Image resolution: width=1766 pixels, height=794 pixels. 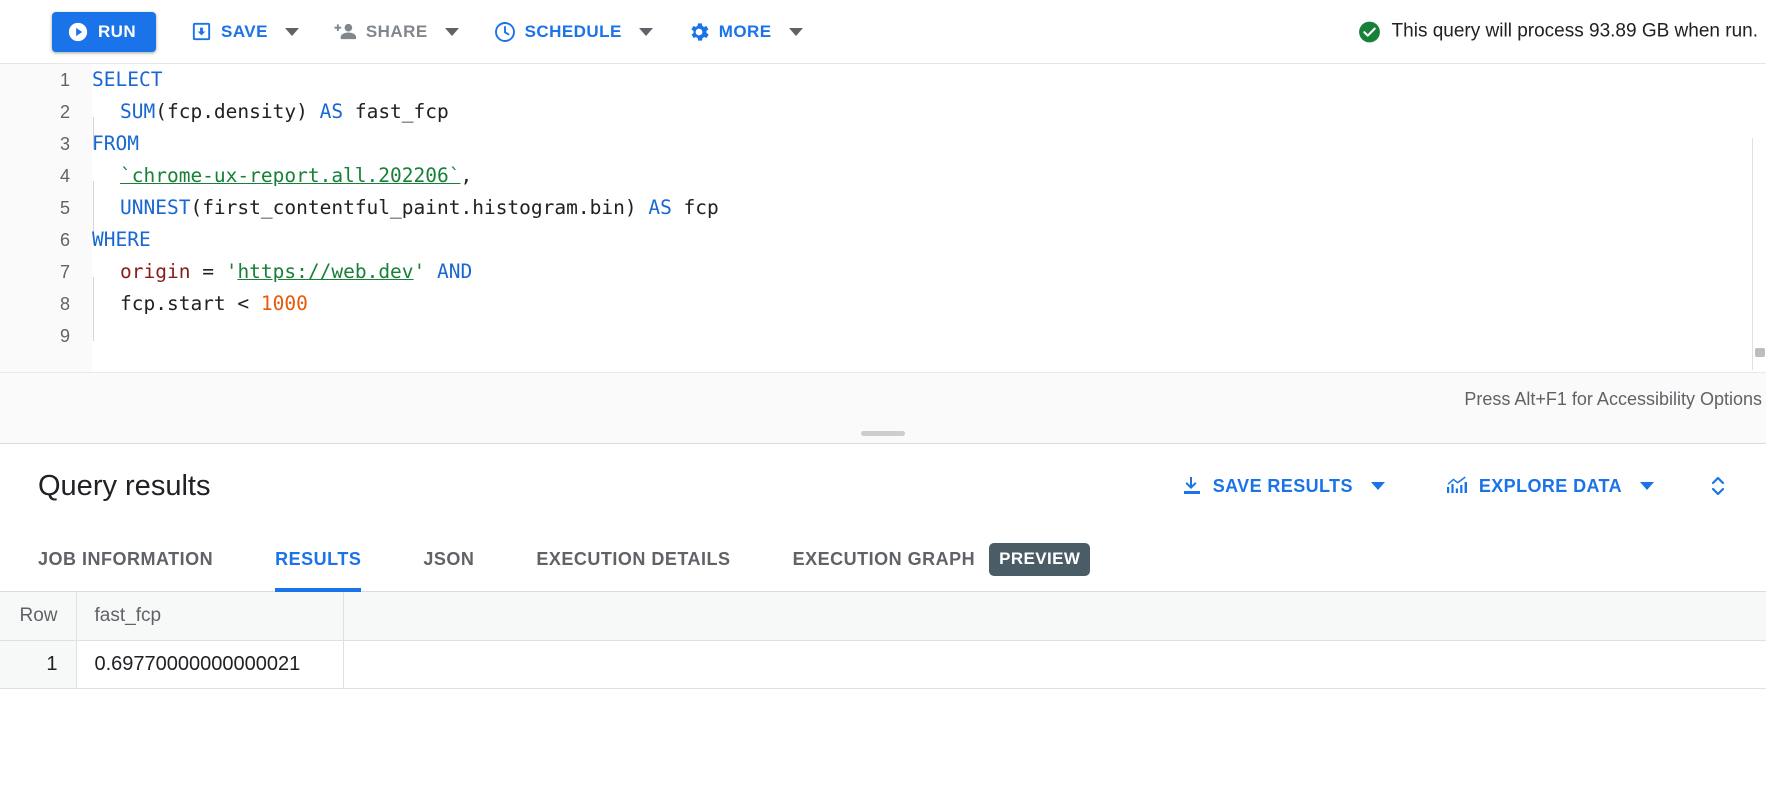 I want to click on cell-filler, so click(x=1054, y=664).